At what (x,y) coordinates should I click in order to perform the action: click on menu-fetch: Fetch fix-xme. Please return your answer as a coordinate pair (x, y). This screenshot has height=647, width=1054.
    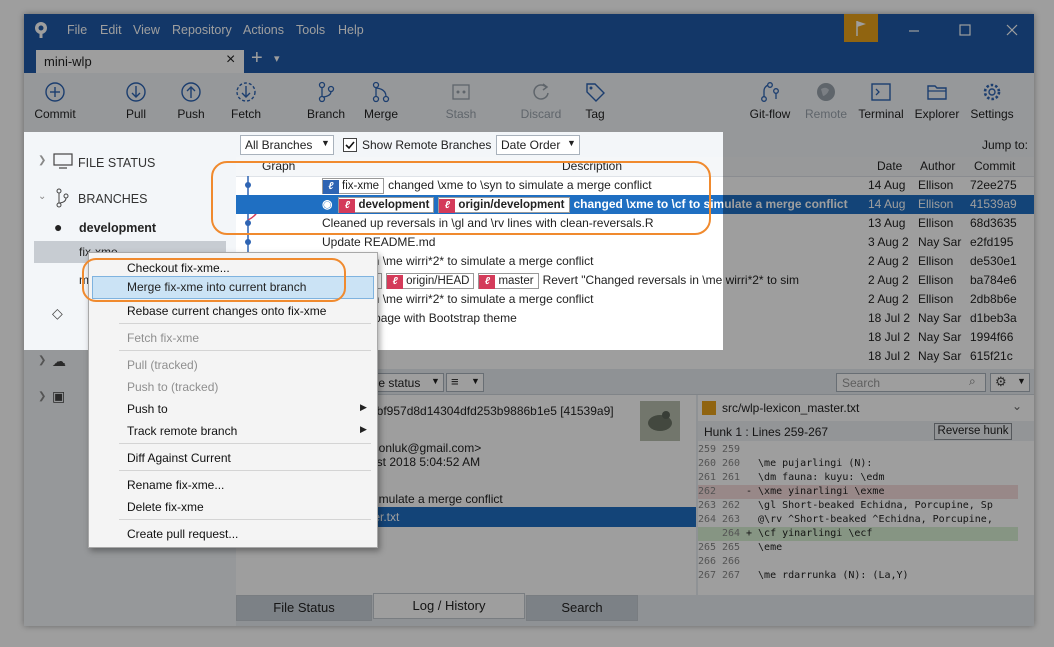
    Looking at the image, I should click on (163, 338).